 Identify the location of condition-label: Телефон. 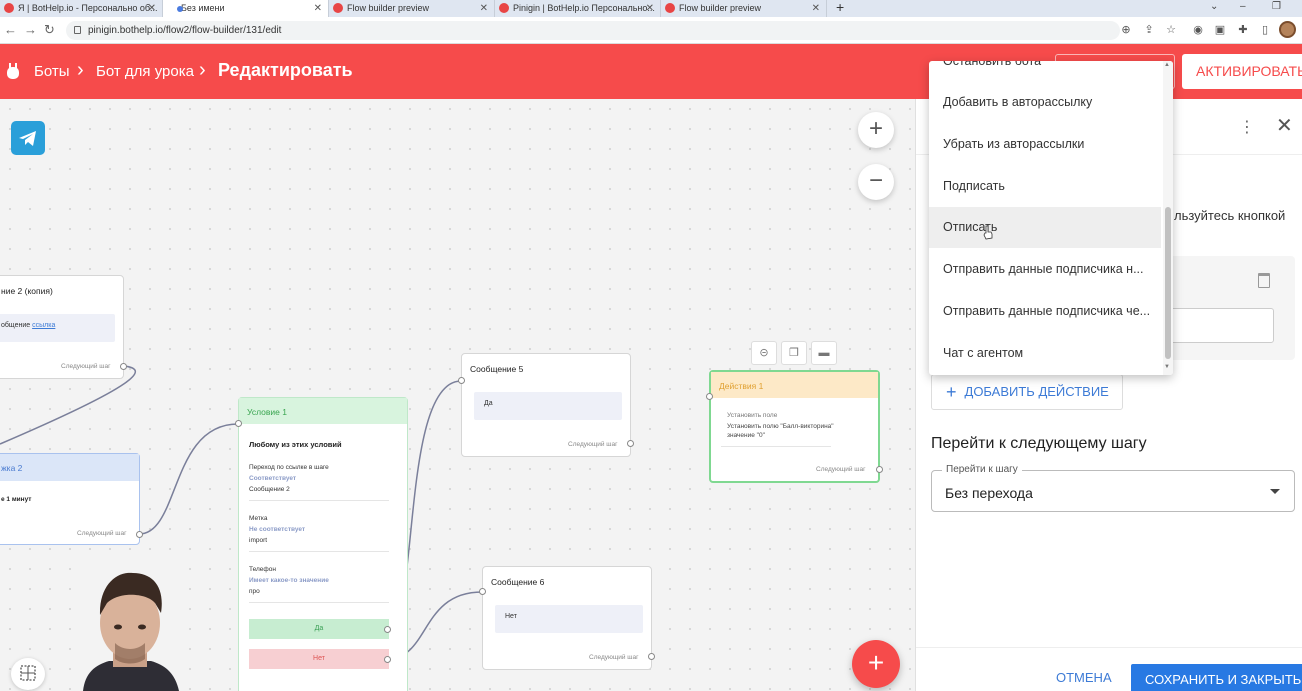
(262, 569).